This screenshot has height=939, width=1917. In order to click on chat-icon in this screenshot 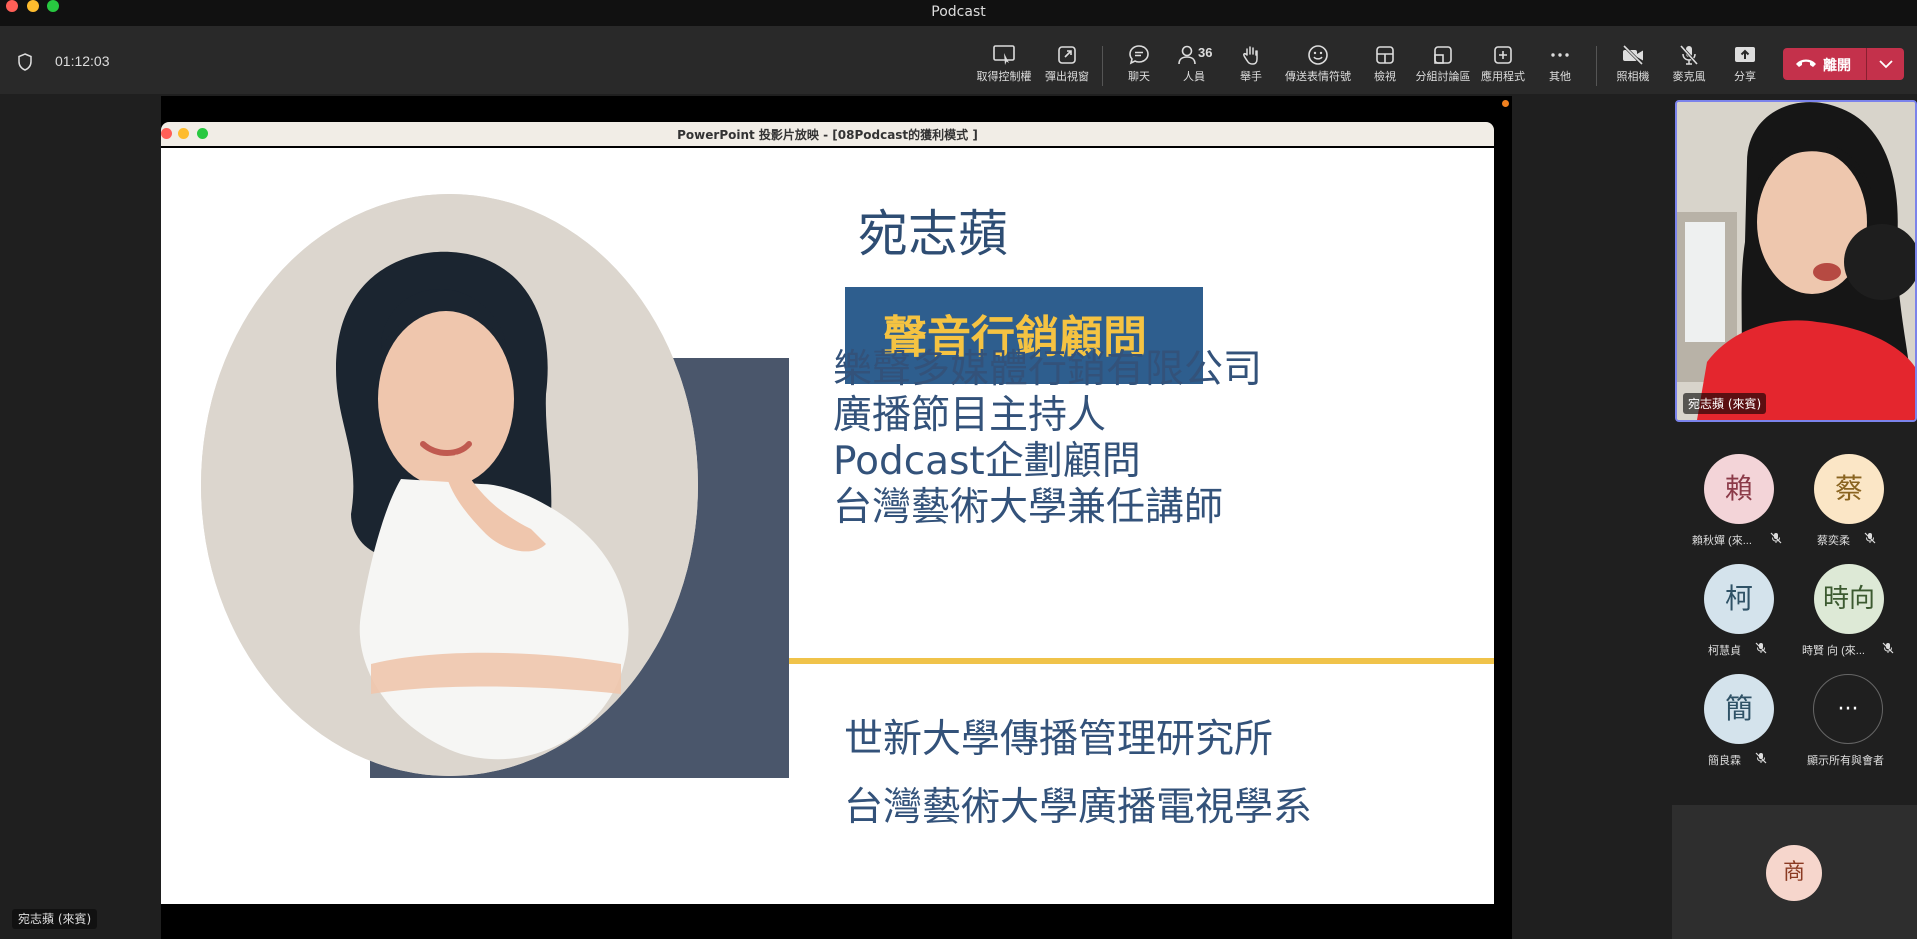, I will do `click(1139, 55)`.